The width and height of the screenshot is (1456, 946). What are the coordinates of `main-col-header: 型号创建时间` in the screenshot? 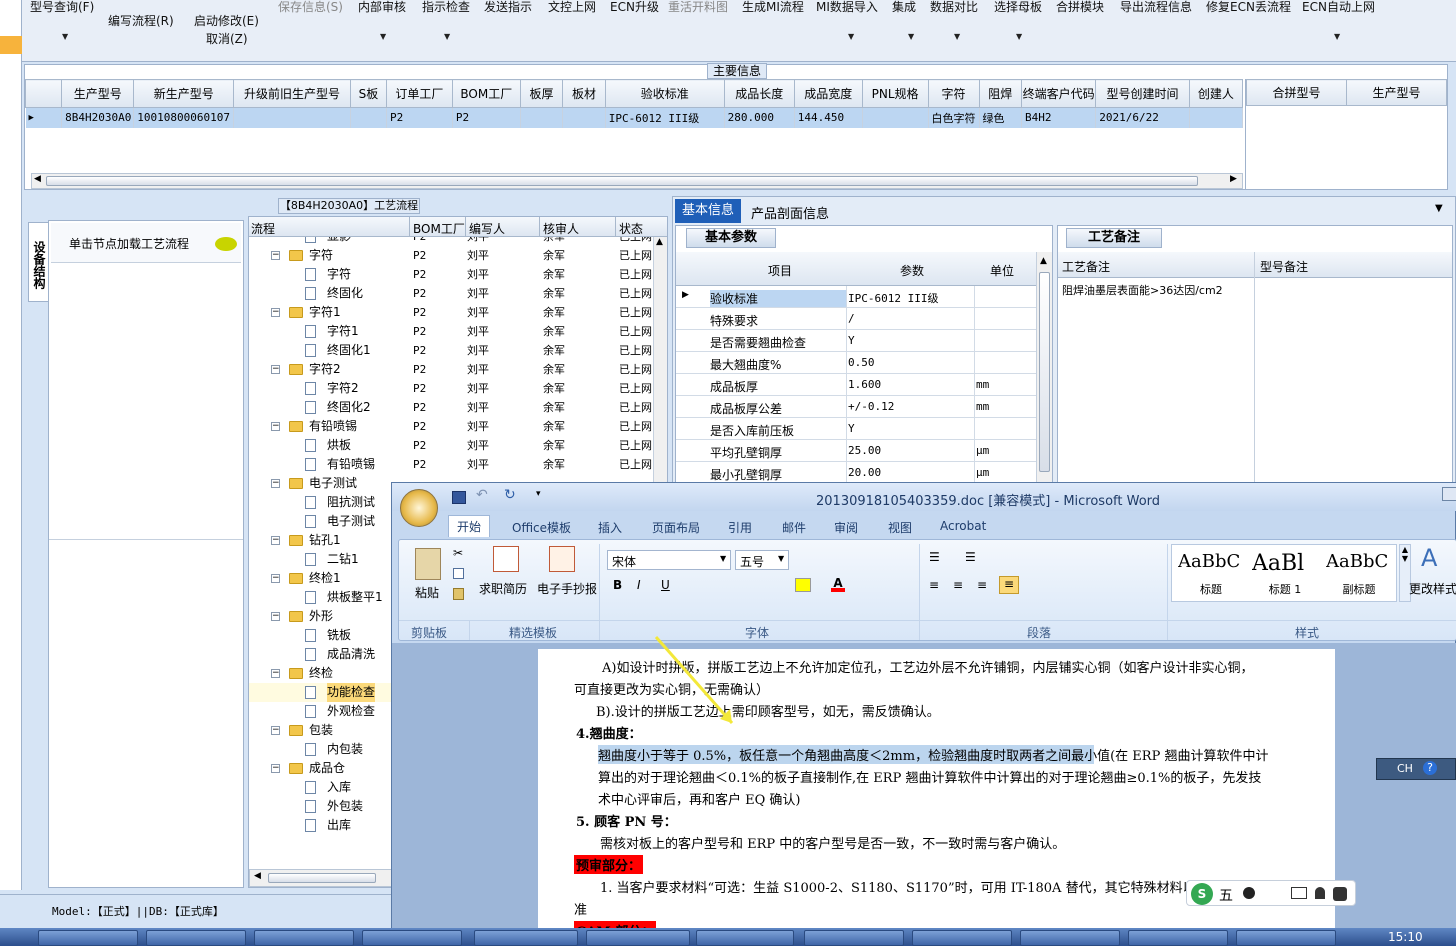 It's located at (1142, 93).